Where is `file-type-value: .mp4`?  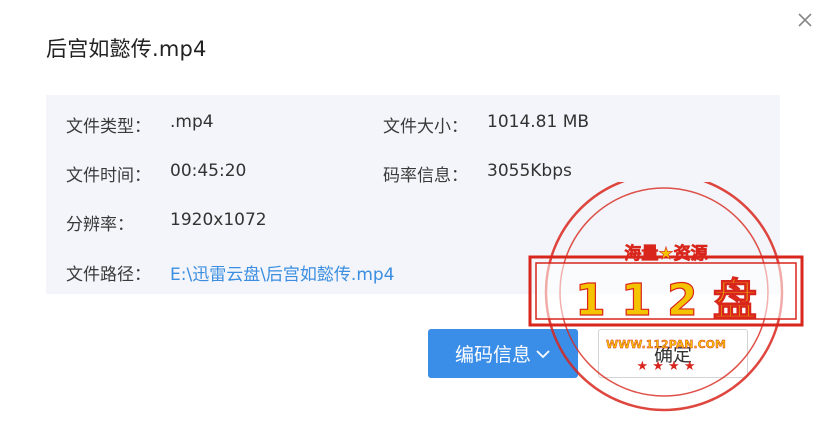
file-type-value: .mp4 is located at coordinates (192, 122).